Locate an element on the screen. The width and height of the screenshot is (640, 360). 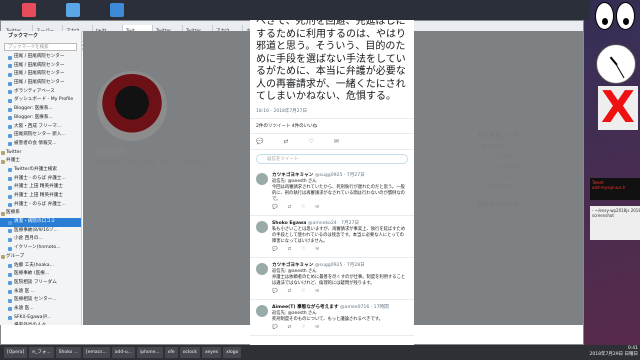
clock-date: 2018年7月29日 日曜日 is located at coordinates (613, 354).